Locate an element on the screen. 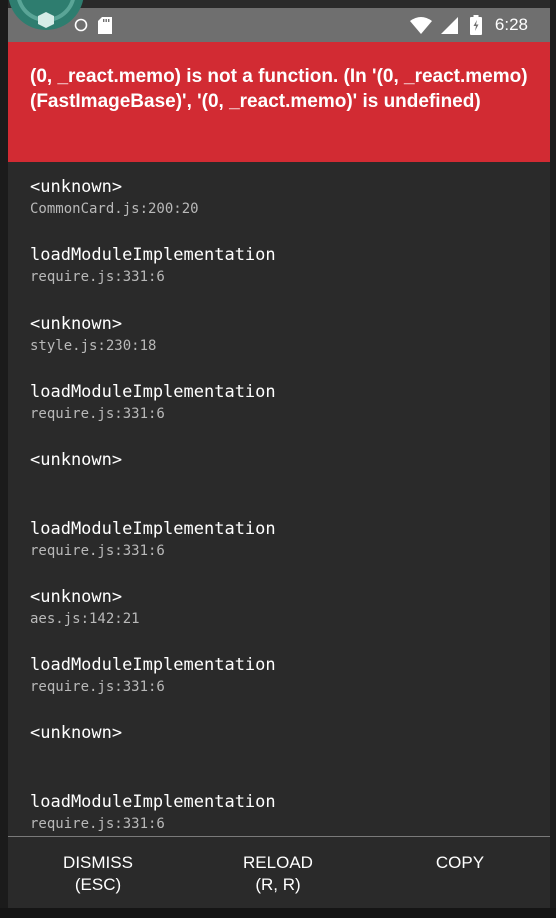 The image size is (556, 918). bezel-left is located at coordinates (4, 459).